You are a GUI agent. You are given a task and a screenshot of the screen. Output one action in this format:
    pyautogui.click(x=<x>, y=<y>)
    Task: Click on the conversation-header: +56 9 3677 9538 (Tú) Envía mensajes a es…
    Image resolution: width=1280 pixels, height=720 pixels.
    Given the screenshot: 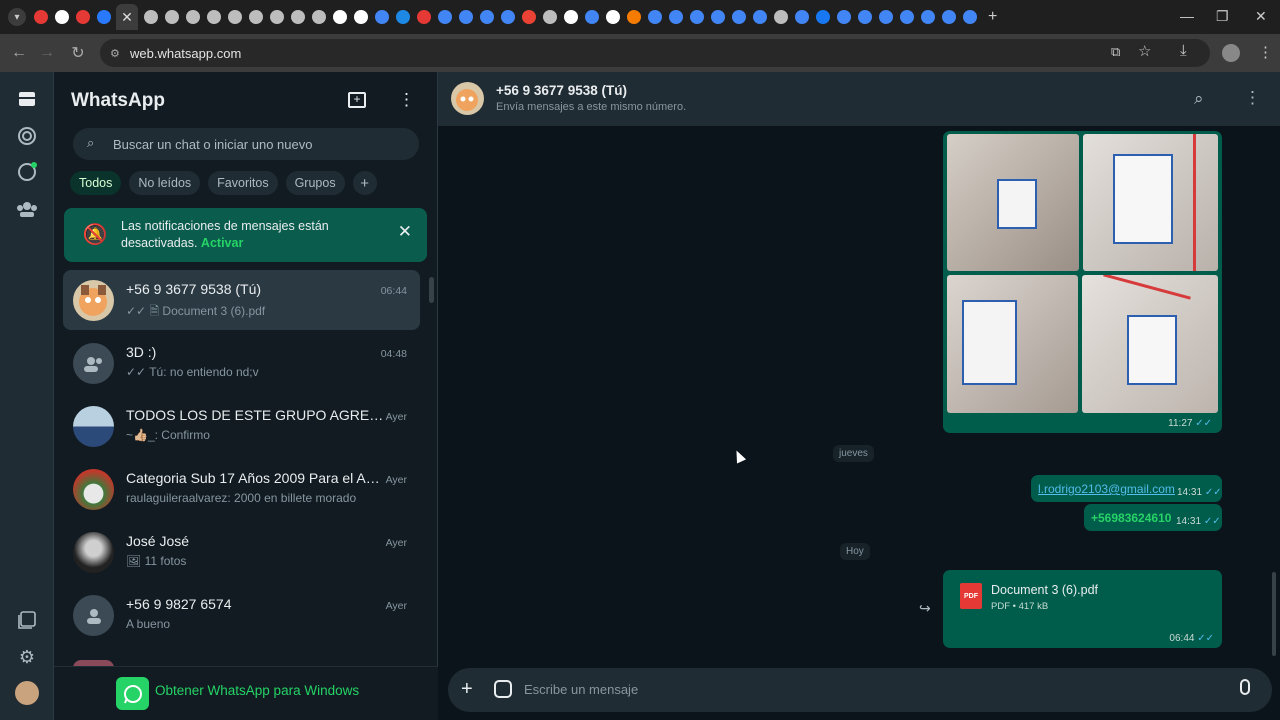 What is the action you would take?
    pyautogui.click(x=859, y=99)
    